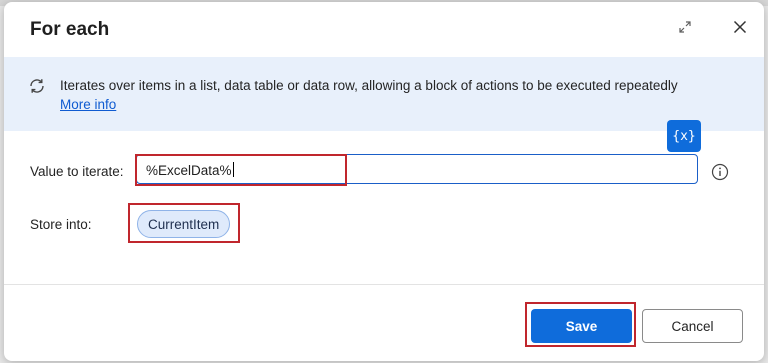 The image size is (768, 363). What do you see at coordinates (233, 169) in the screenshot?
I see `text-caret` at bounding box center [233, 169].